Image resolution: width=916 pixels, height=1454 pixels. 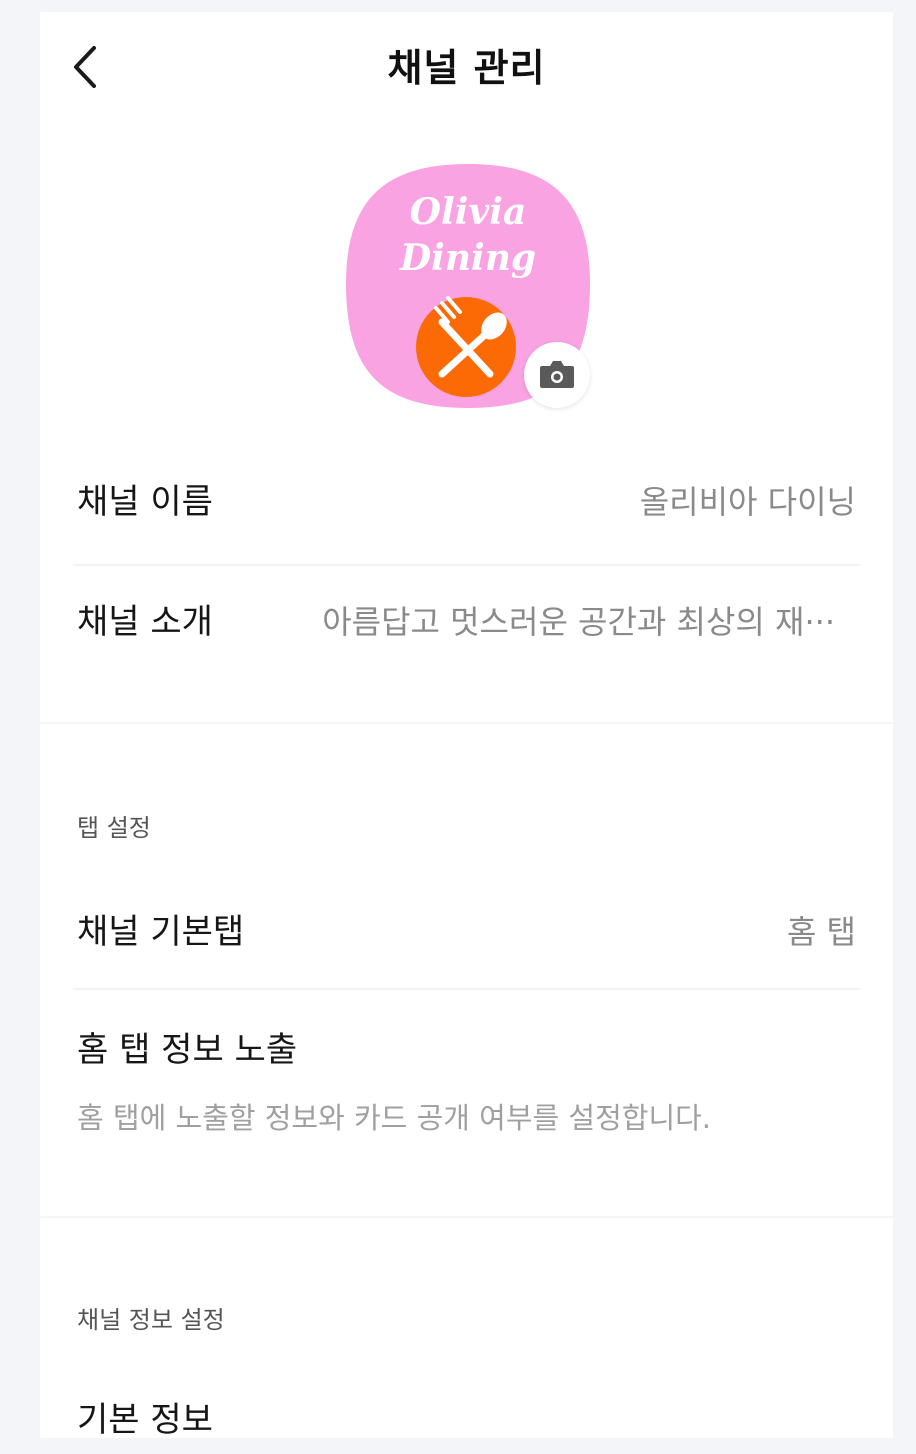 I want to click on channel-info-settings-card: 채널 정보 설정 기본 정보, so click(x=466, y=1329).